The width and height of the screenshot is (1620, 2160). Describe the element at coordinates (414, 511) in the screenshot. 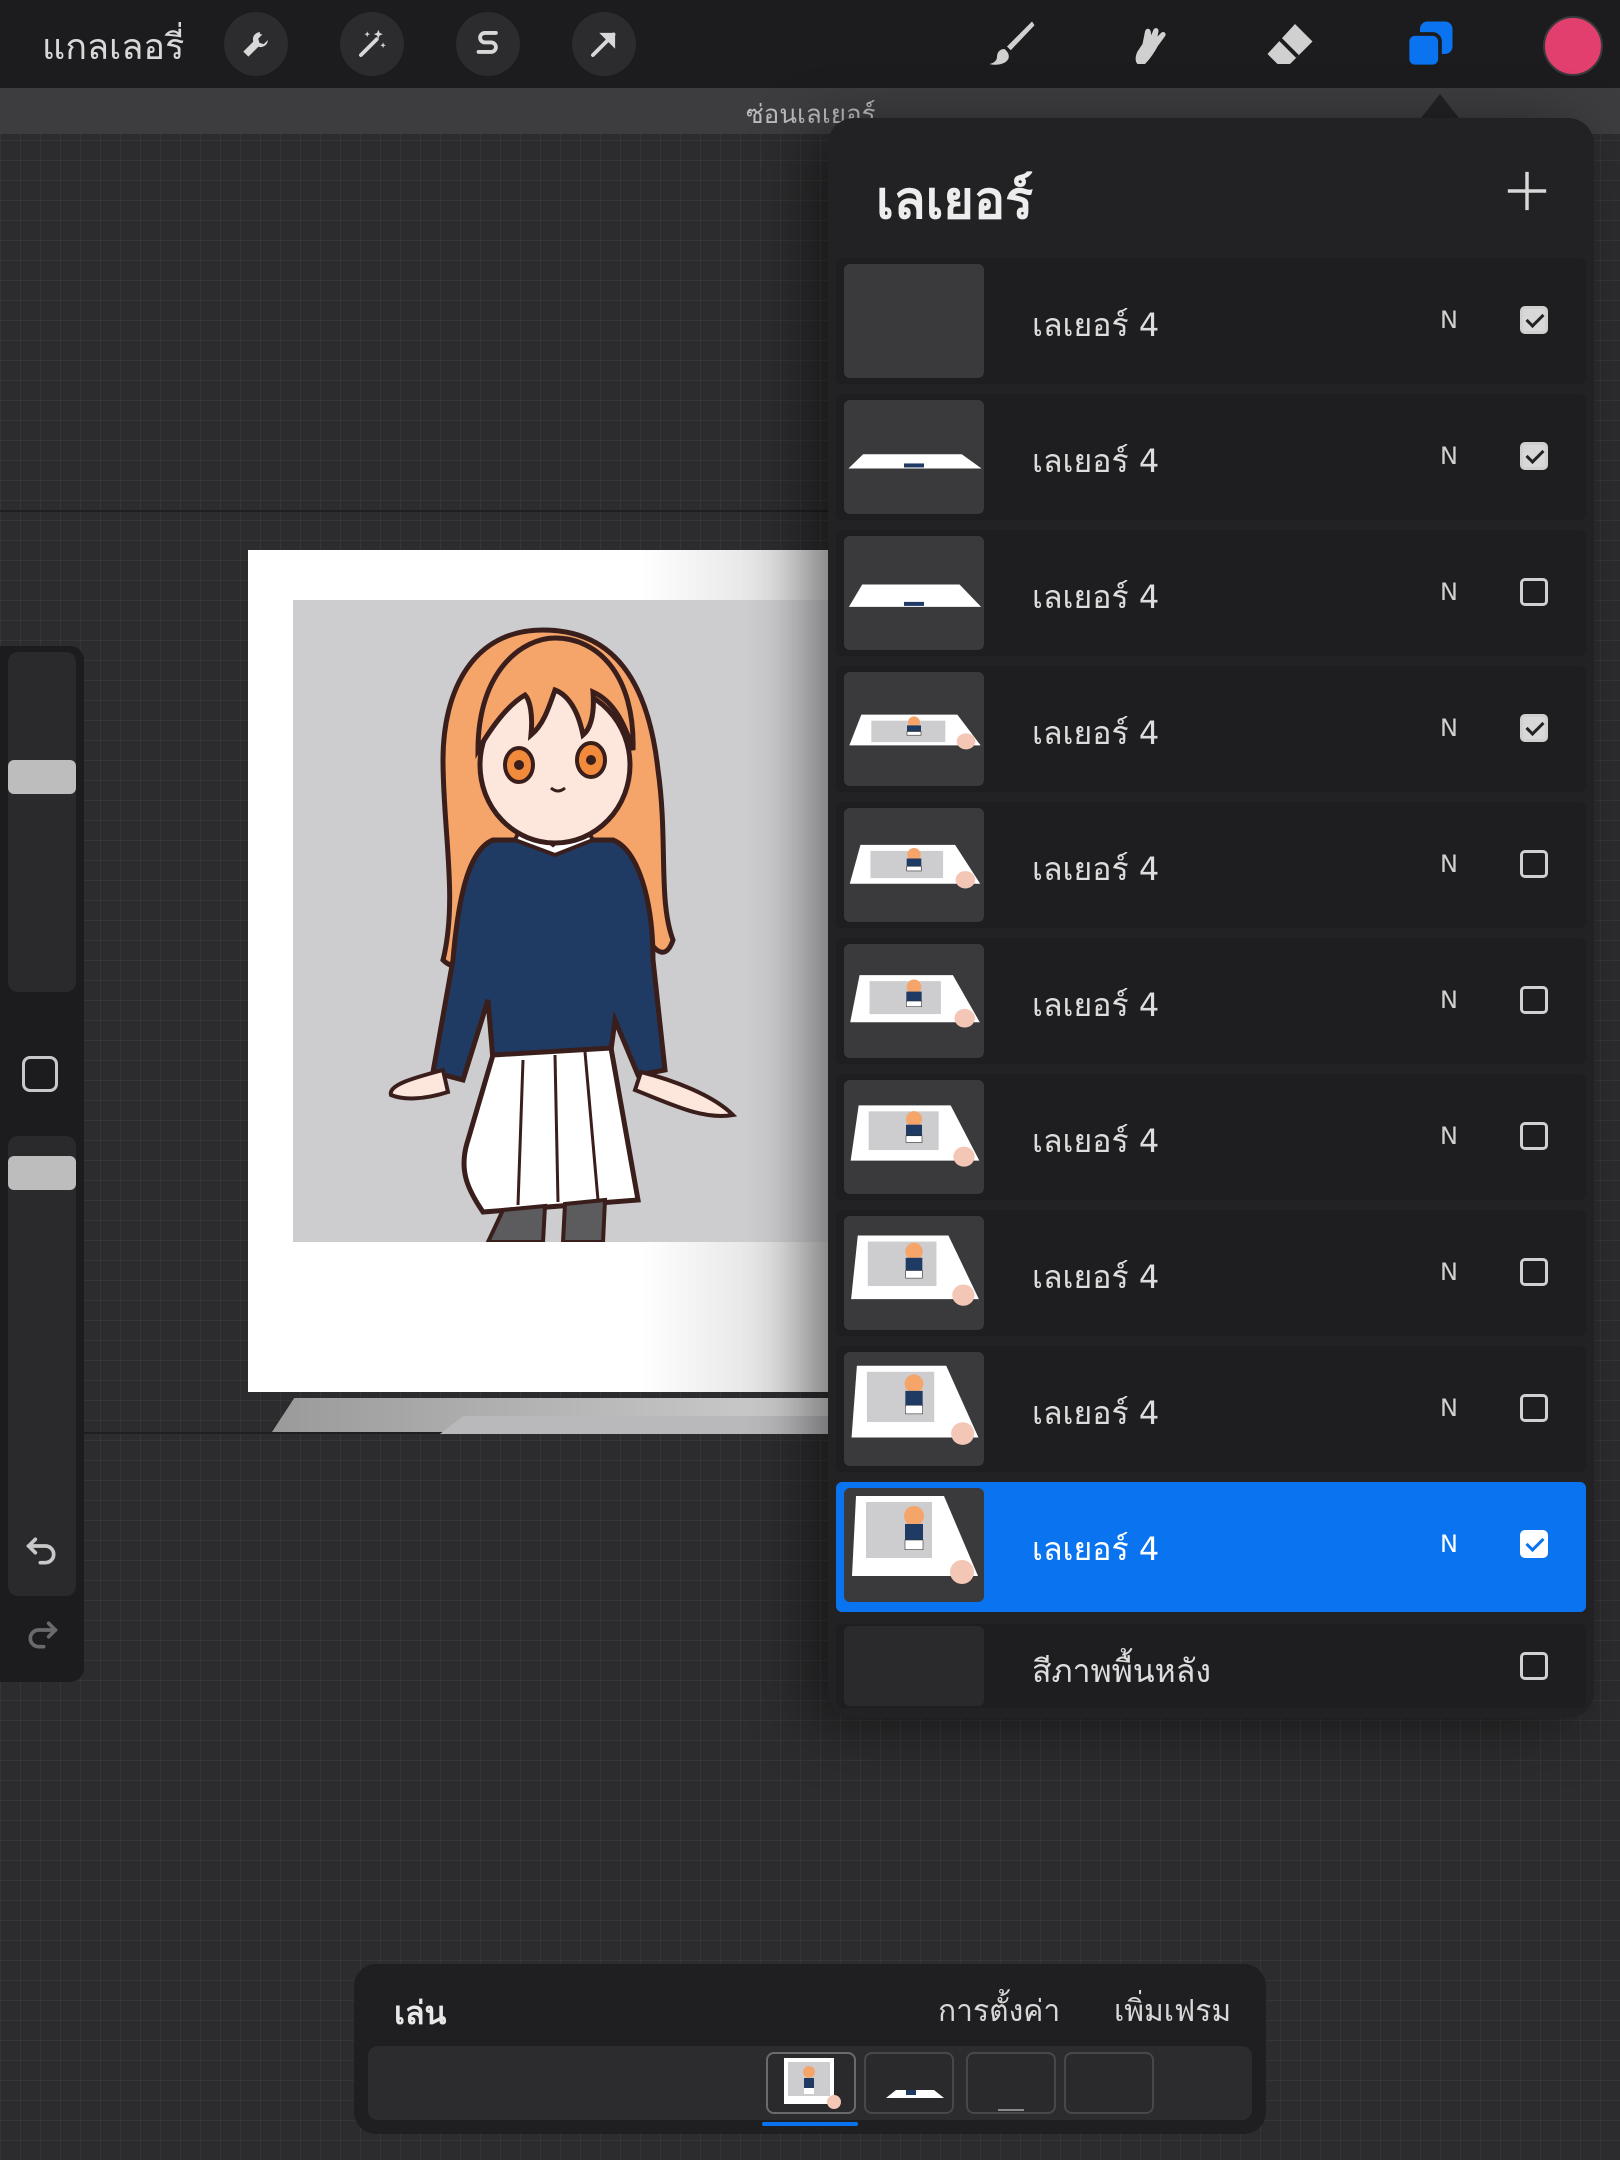

I see `canvas-edge-top` at that location.